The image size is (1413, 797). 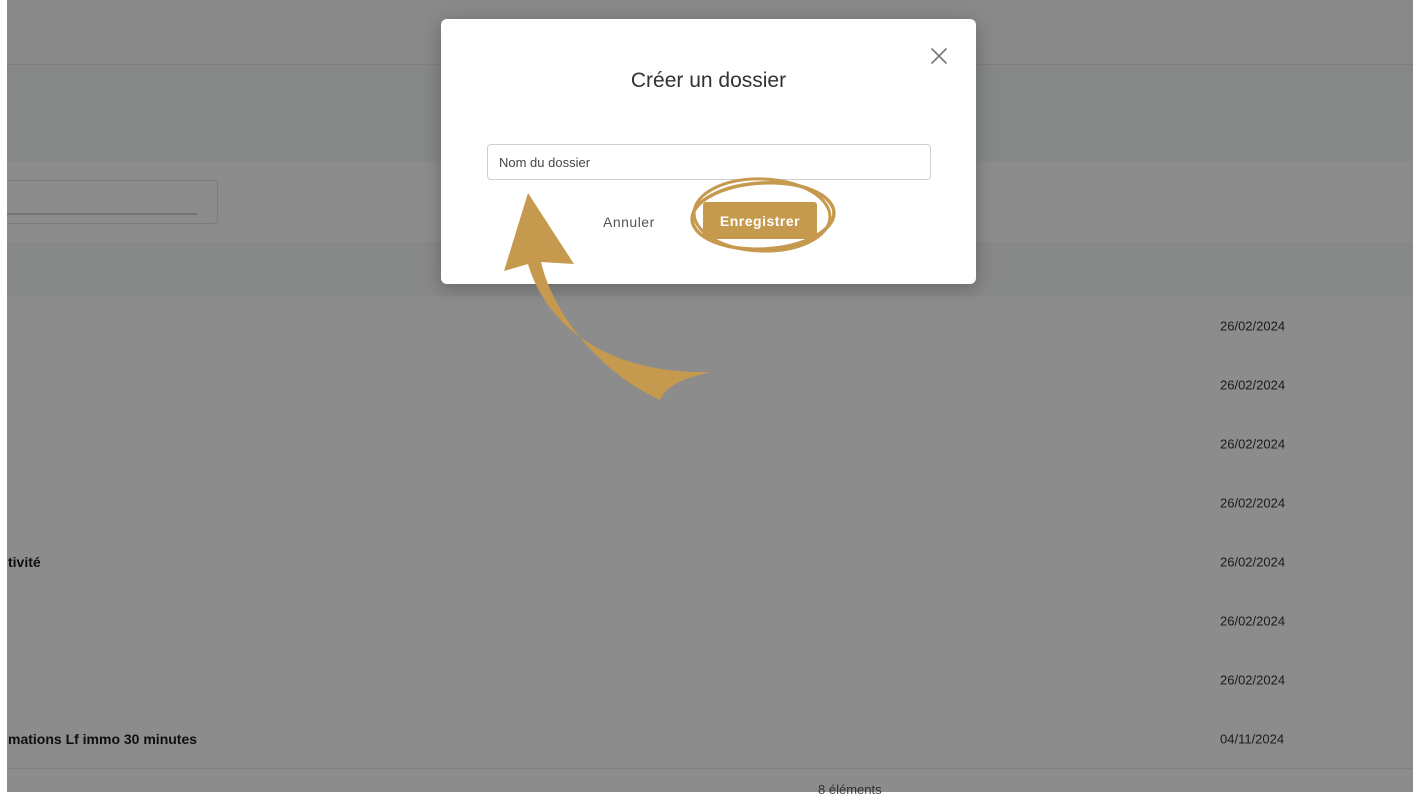 I want to click on left-edge, so click(x=3, y=396).